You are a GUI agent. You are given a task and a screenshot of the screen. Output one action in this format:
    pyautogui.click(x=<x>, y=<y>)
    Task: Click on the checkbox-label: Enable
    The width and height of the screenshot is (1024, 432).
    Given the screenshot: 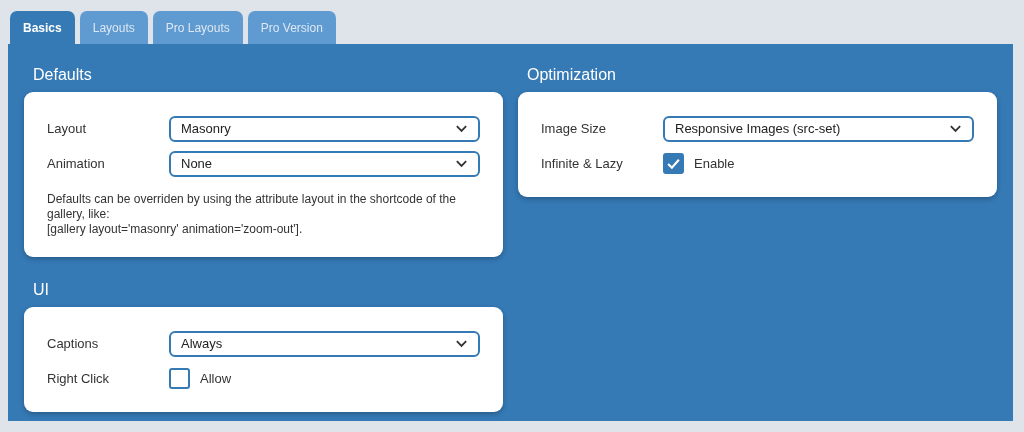 What is the action you would take?
    pyautogui.click(x=714, y=163)
    